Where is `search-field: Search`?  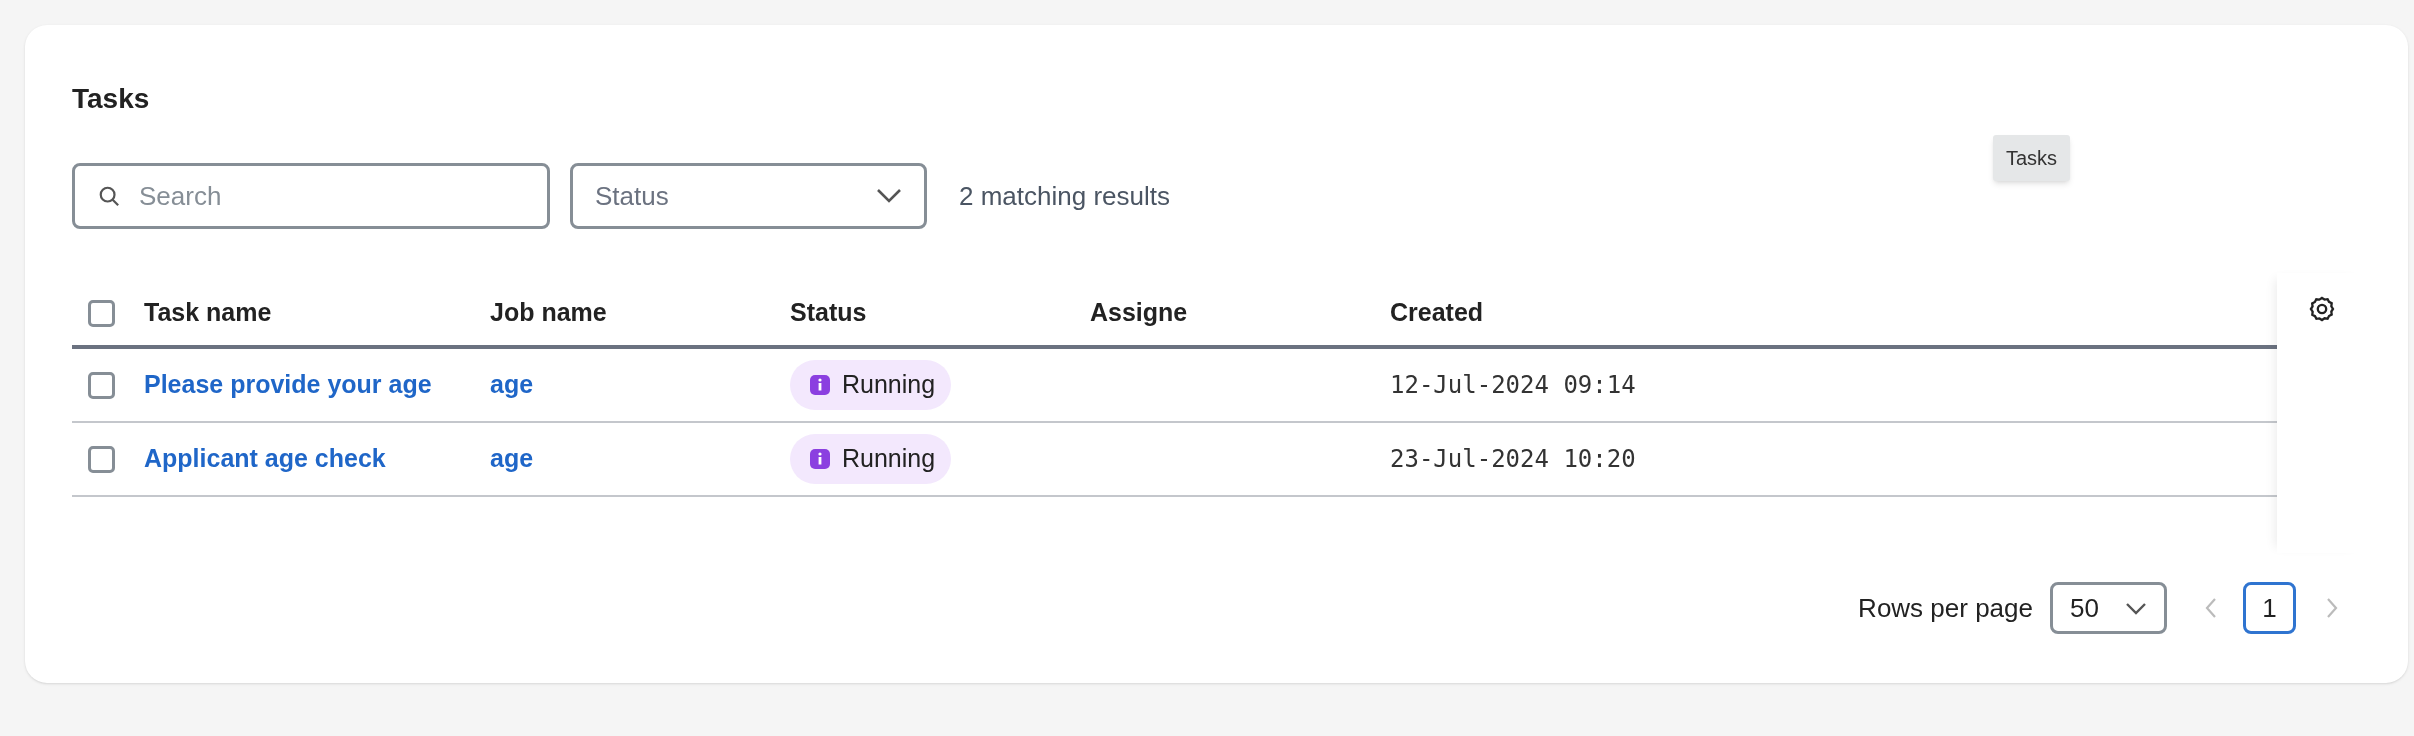
search-field: Search is located at coordinates (311, 196).